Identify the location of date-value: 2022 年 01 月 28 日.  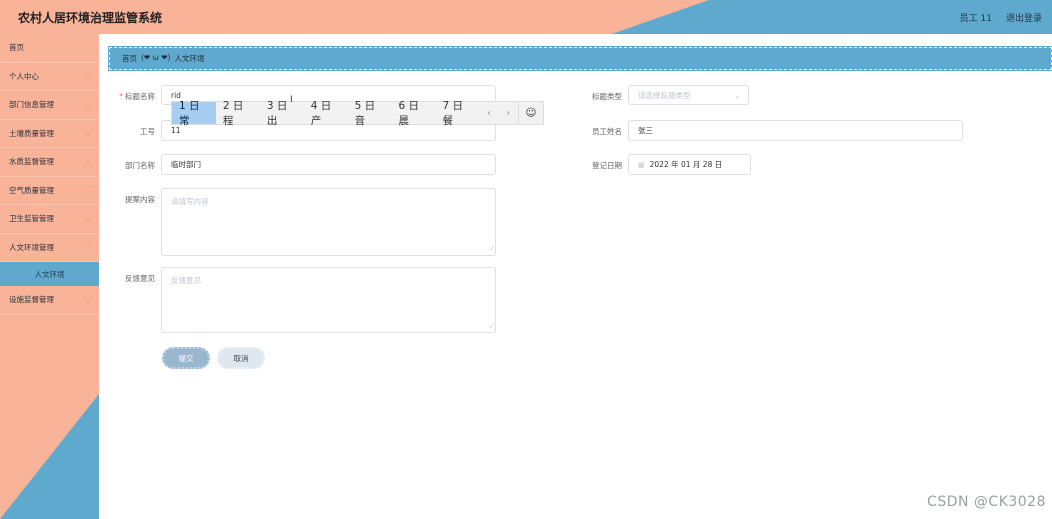
(686, 164).